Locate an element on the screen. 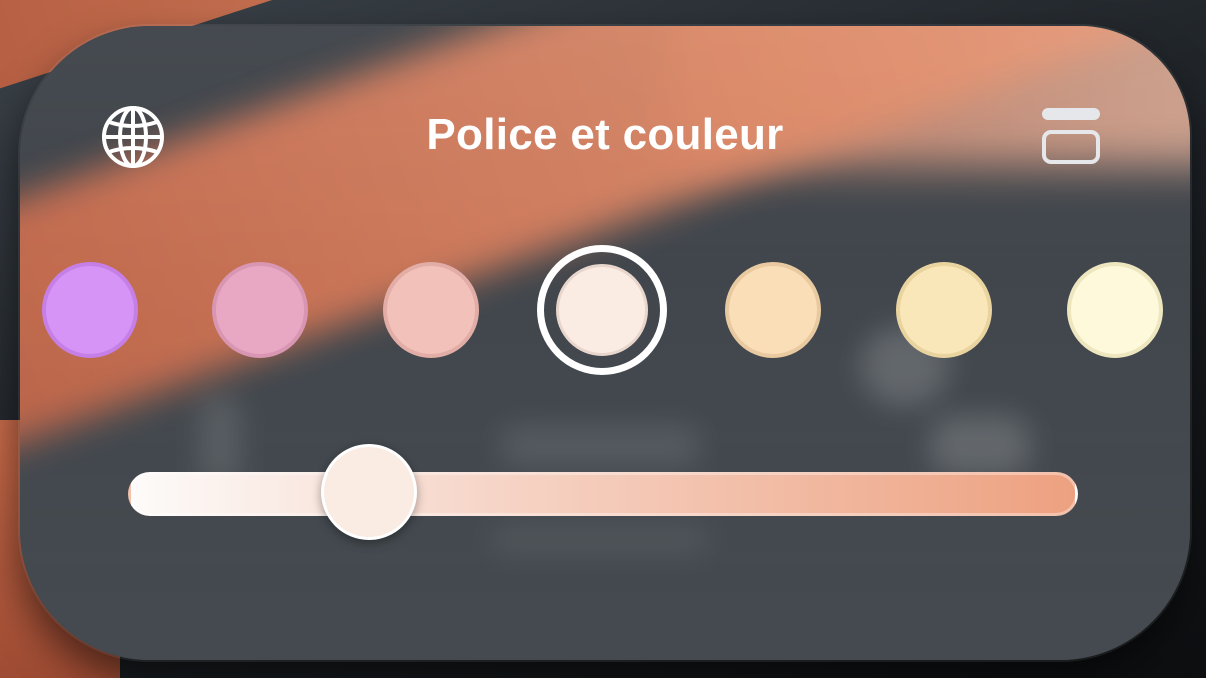 Image resolution: width=1206 pixels, height=678 pixels. swatch-peach is located at coordinates (773, 310).